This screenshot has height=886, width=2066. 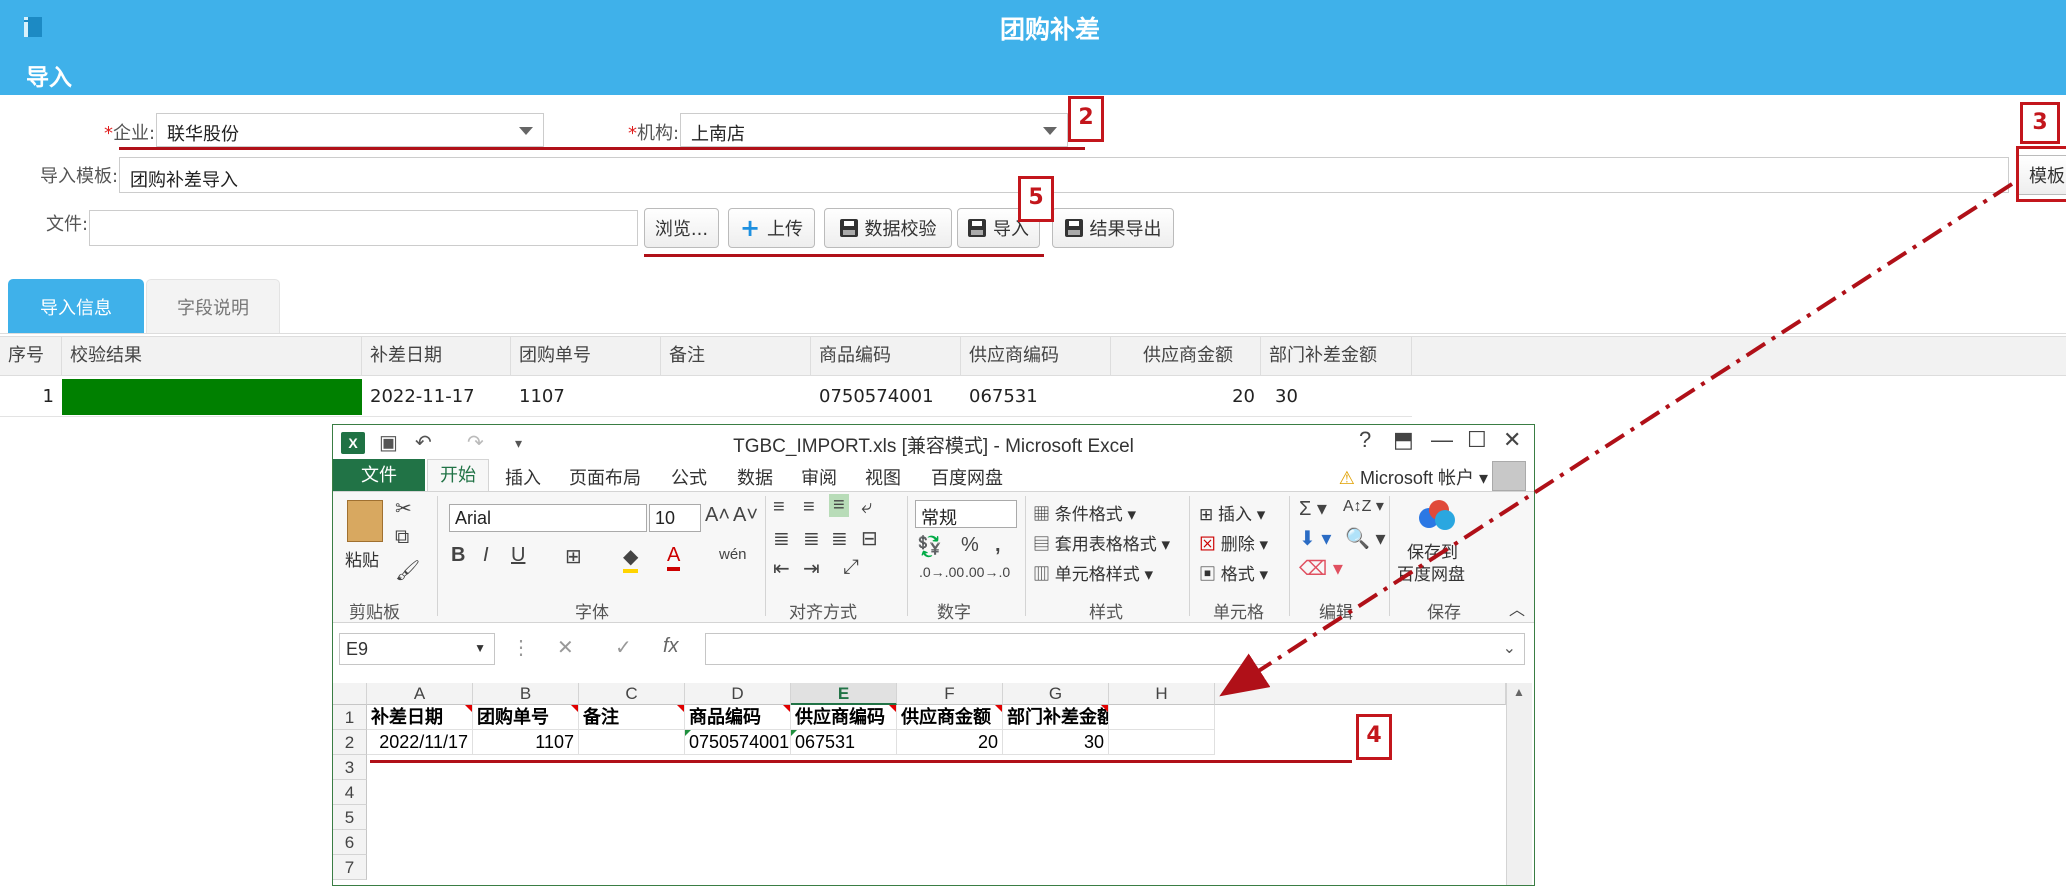 What do you see at coordinates (811, 538) in the screenshot?
I see `align-center-icon: ≣` at bounding box center [811, 538].